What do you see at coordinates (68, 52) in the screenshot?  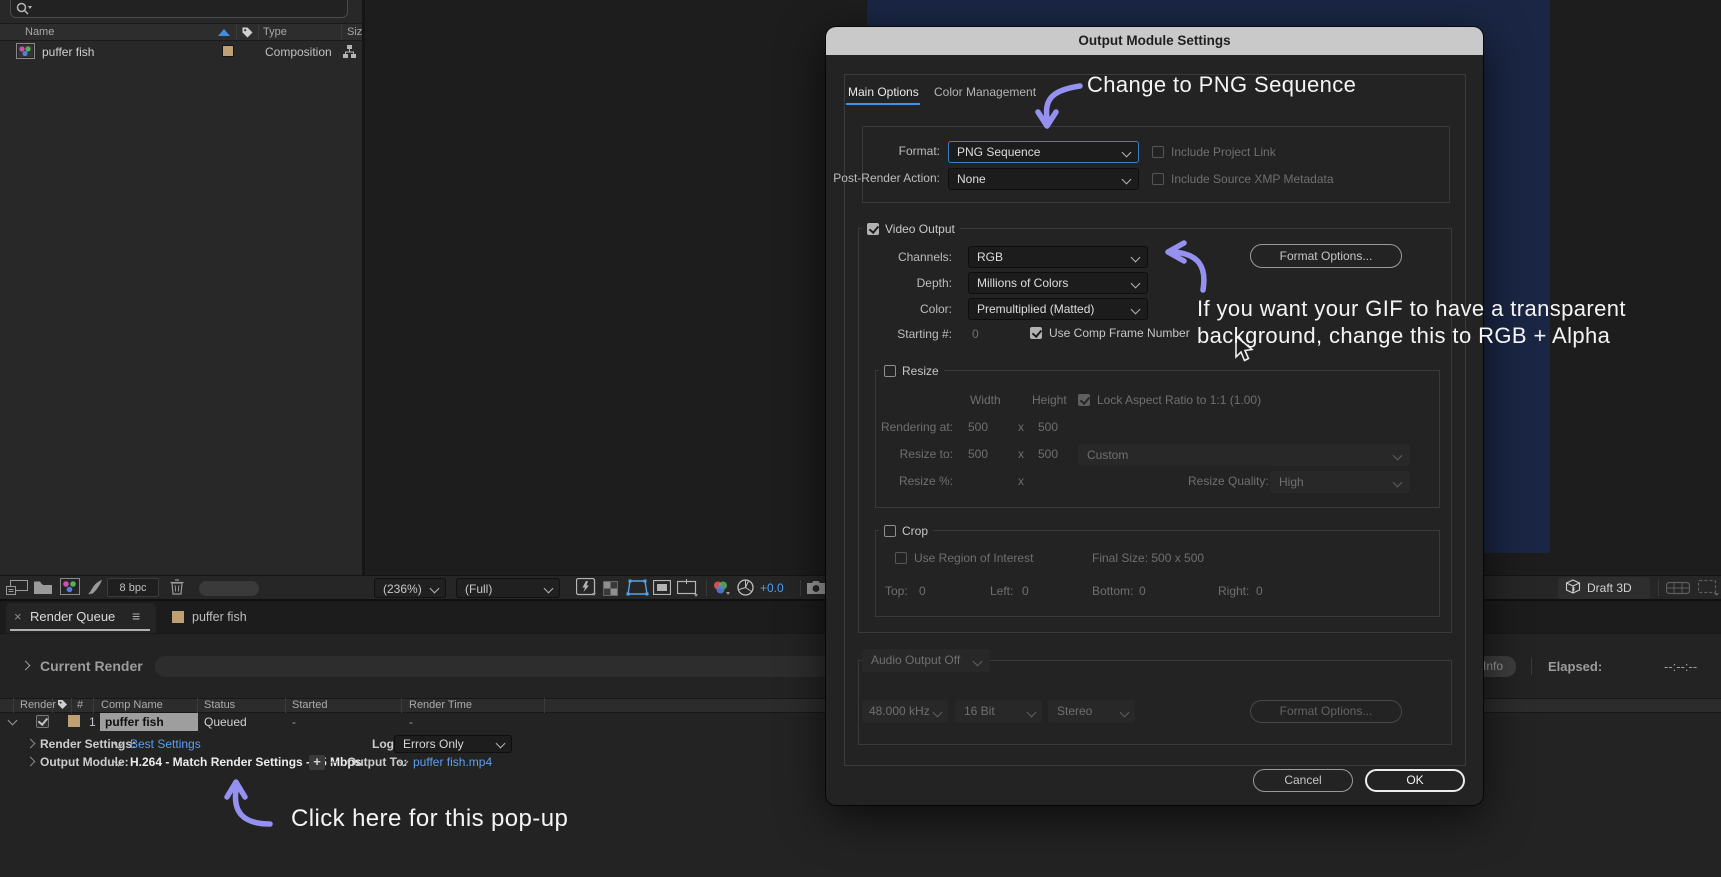 I see `project-item-name: puffer fish` at bounding box center [68, 52].